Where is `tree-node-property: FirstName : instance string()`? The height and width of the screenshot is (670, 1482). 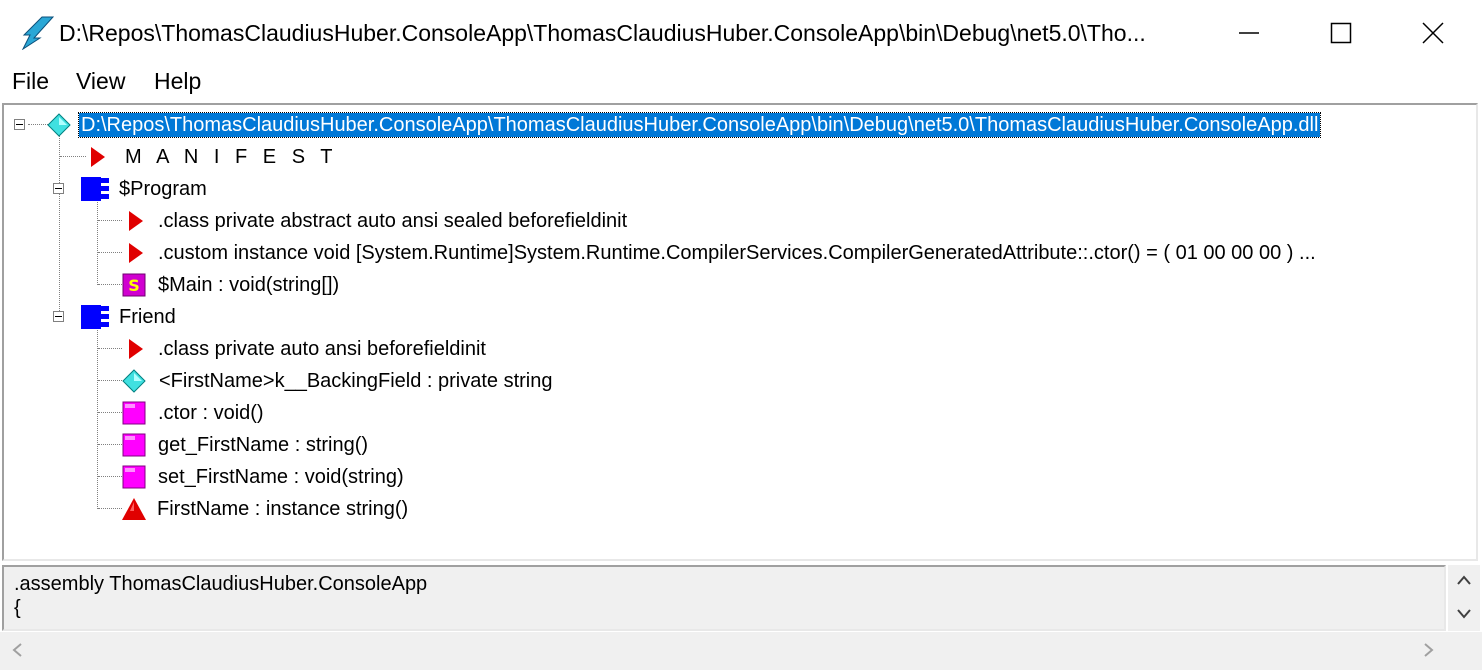 tree-node-property: FirstName : instance string() is located at coordinates (739, 509).